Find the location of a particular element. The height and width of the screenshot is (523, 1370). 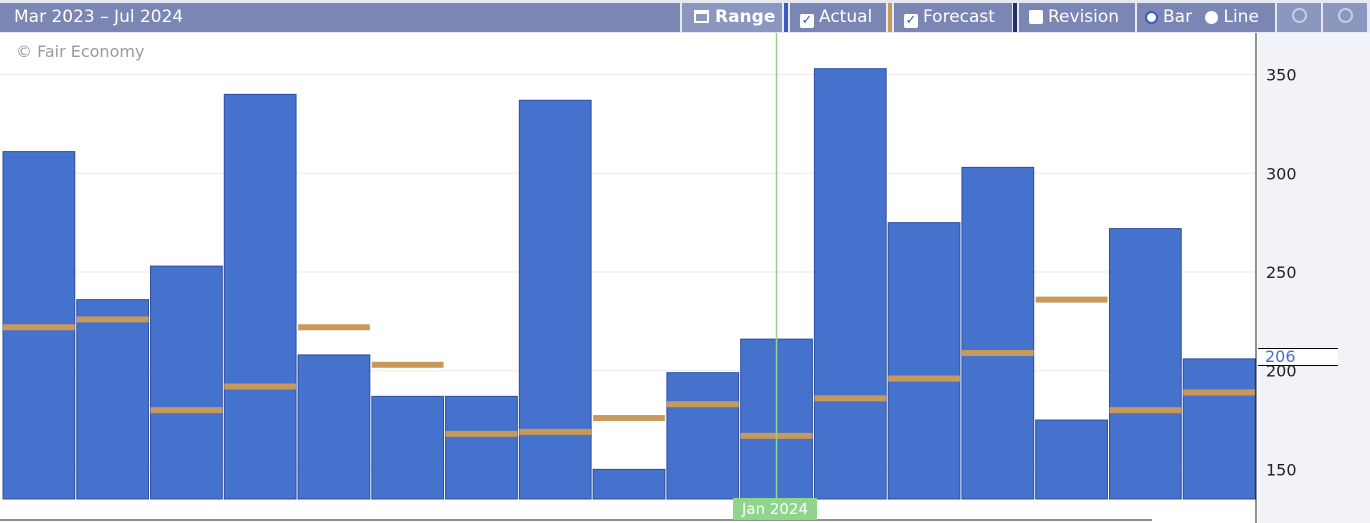

bar-option-label: Bar is located at coordinates (1178, 17).